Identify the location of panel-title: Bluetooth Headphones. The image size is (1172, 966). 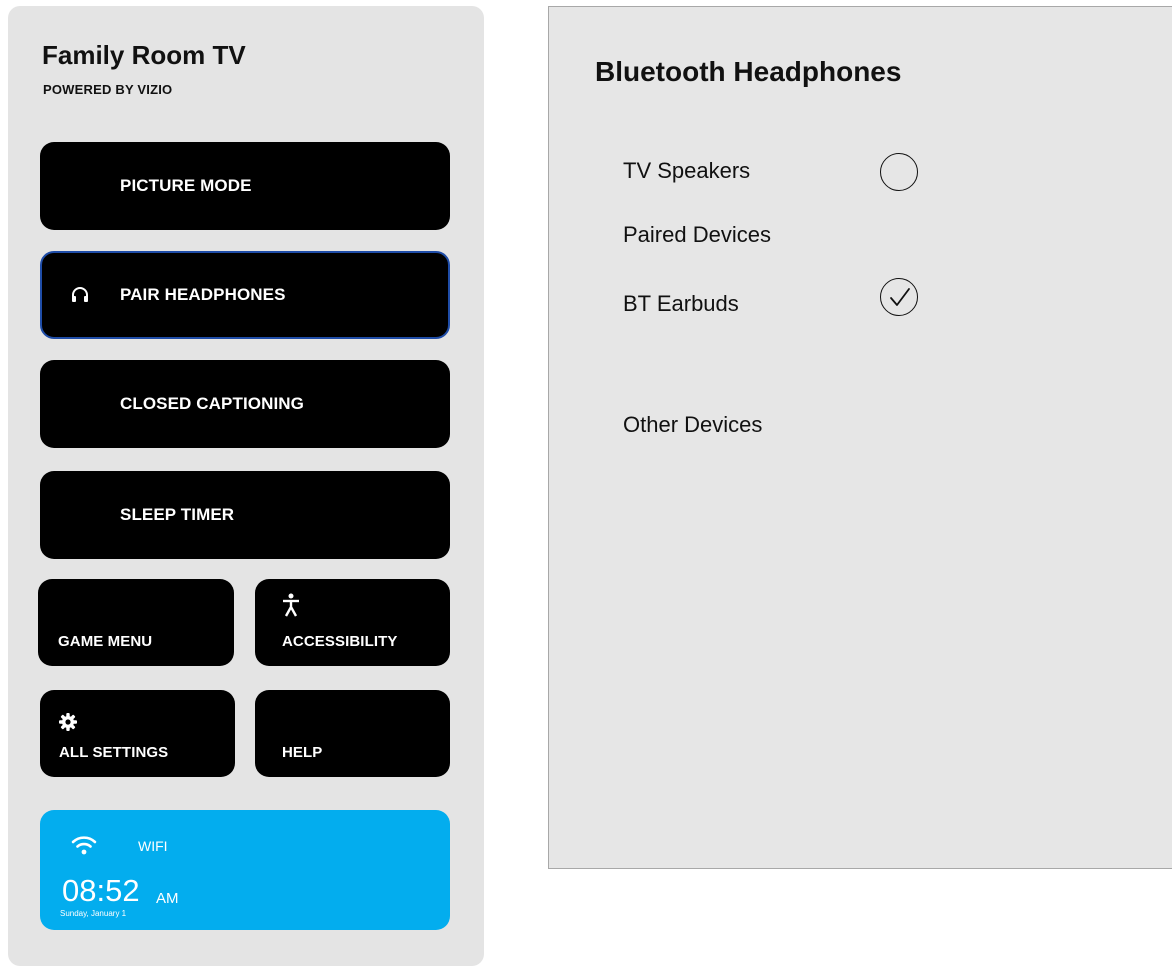
(748, 71).